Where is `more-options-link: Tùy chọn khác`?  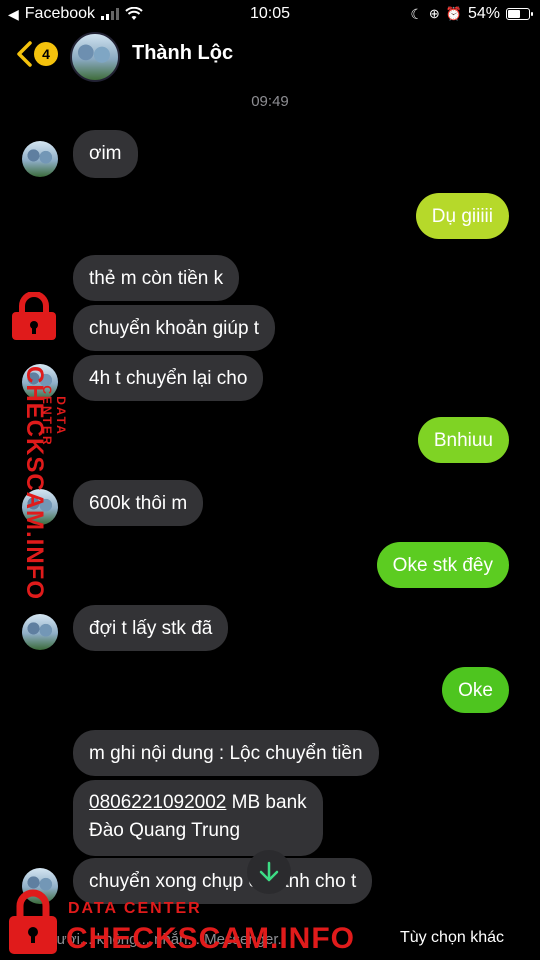 more-options-link: Tùy chọn khác is located at coordinates (452, 938).